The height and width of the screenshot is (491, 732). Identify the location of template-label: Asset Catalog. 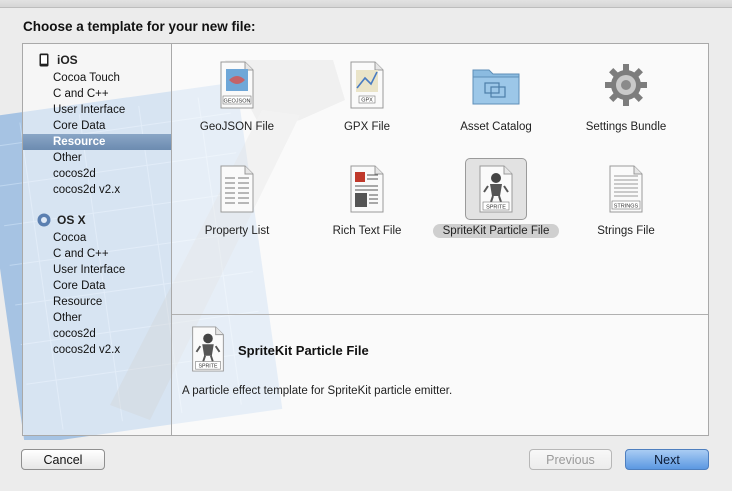
(496, 127).